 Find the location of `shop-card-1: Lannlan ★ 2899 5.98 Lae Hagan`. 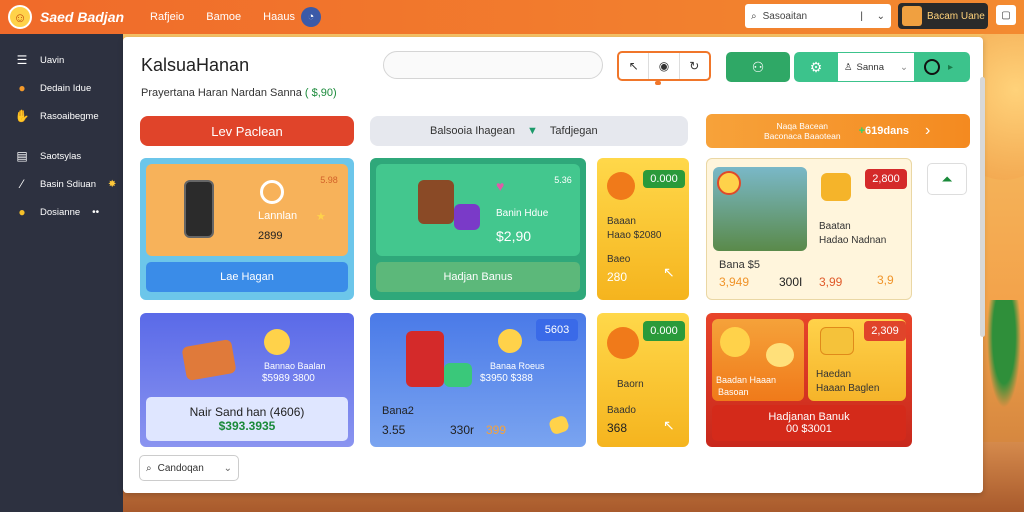

shop-card-1: Lannlan ★ 2899 5.98 Lae Hagan is located at coordinates (247, 229).